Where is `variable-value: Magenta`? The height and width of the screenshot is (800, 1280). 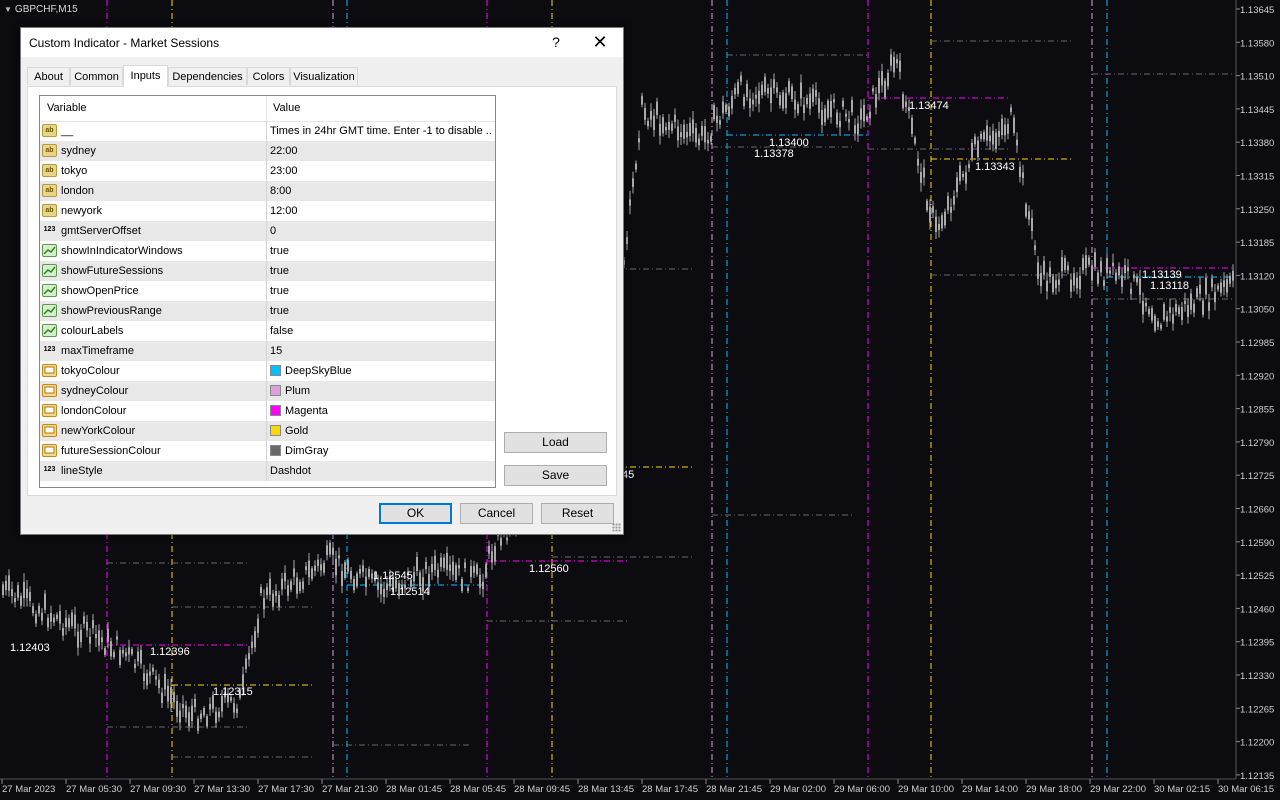 variable-value: Magenta is located at coordinates (381, 411).